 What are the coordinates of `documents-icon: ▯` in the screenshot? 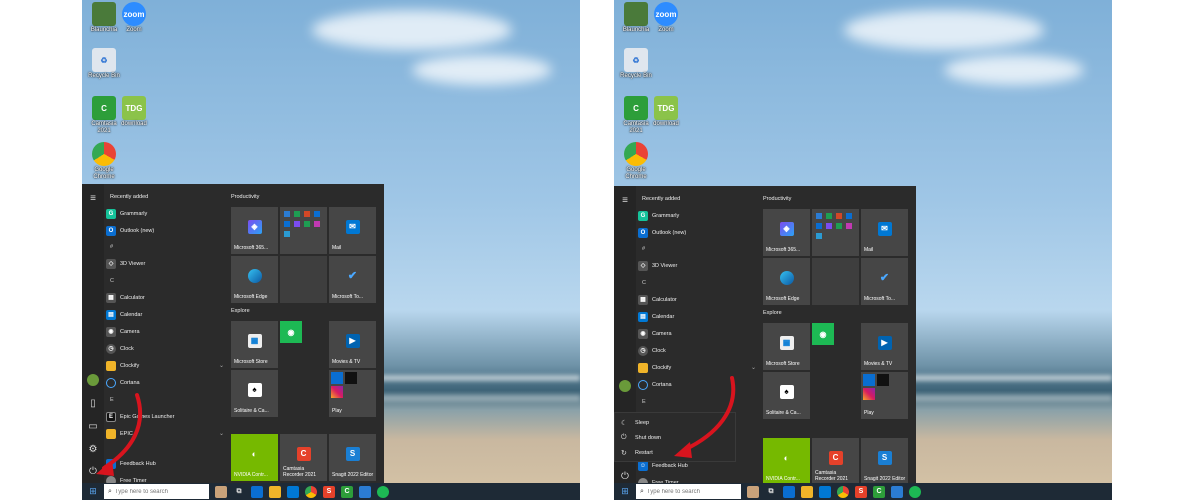 It's located at (93, 403).